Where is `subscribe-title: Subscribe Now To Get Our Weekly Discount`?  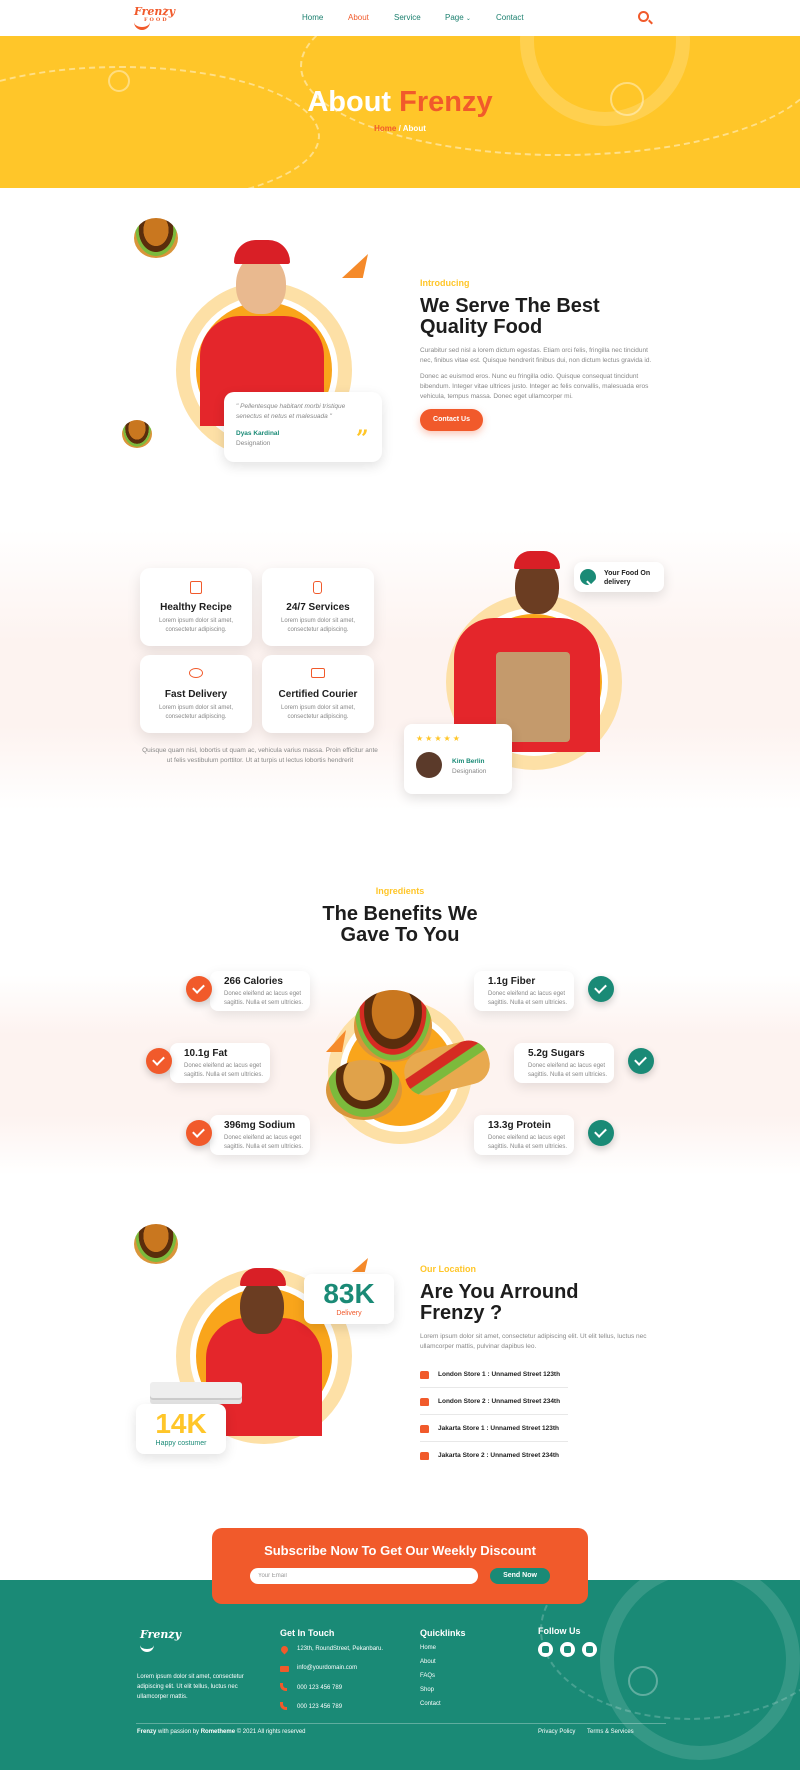 subscribe-title: Subscribe Now To Get Our Weekly Discount is located at coordinates (400, 1550).